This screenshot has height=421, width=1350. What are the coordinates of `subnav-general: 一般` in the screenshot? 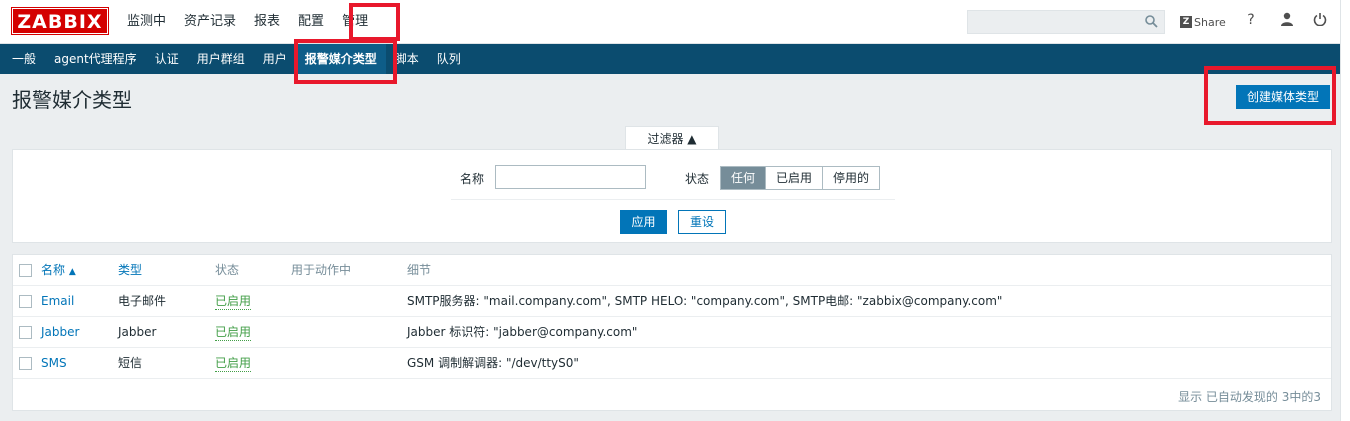 It's located at (24, 59).